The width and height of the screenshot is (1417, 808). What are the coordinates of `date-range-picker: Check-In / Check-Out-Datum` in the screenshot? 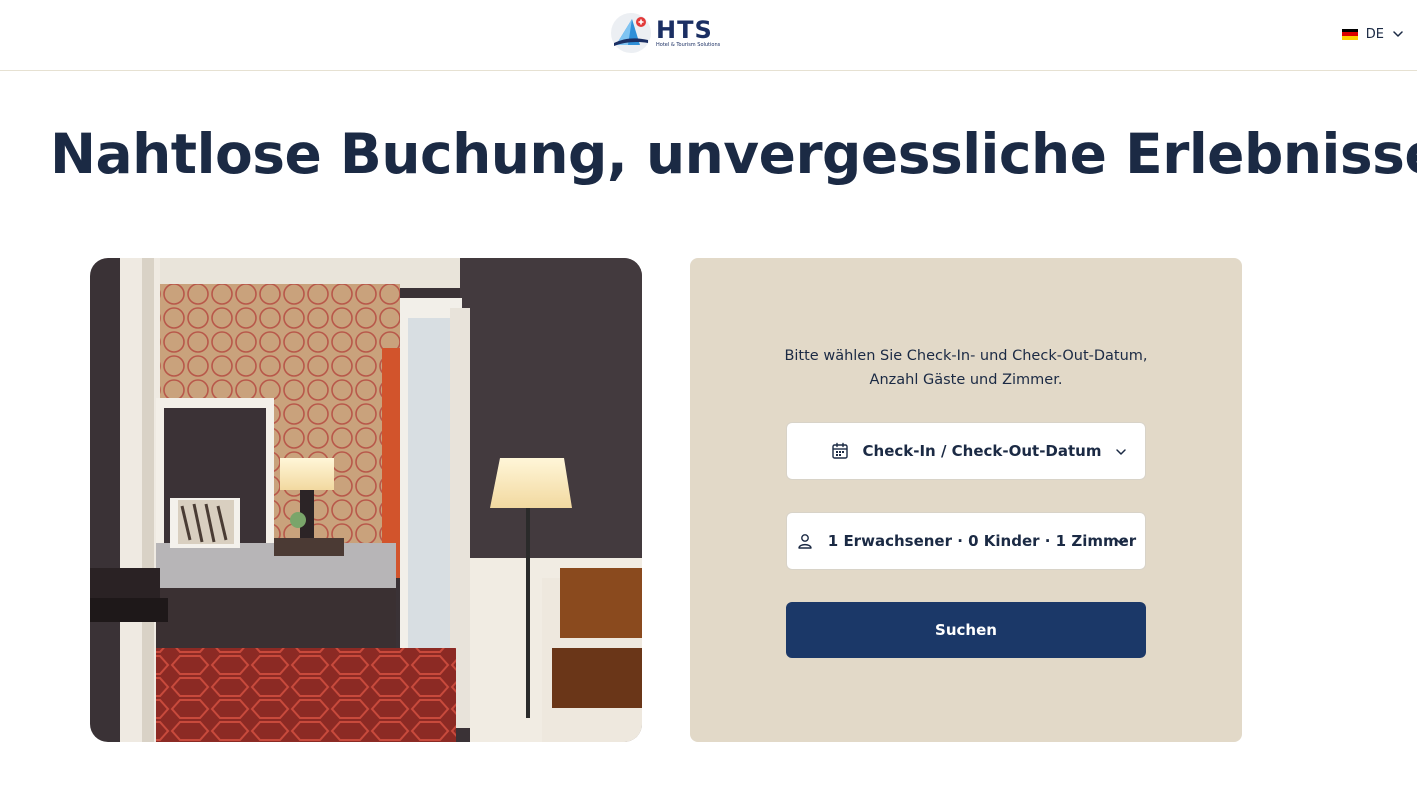 It's located at (966, 451).